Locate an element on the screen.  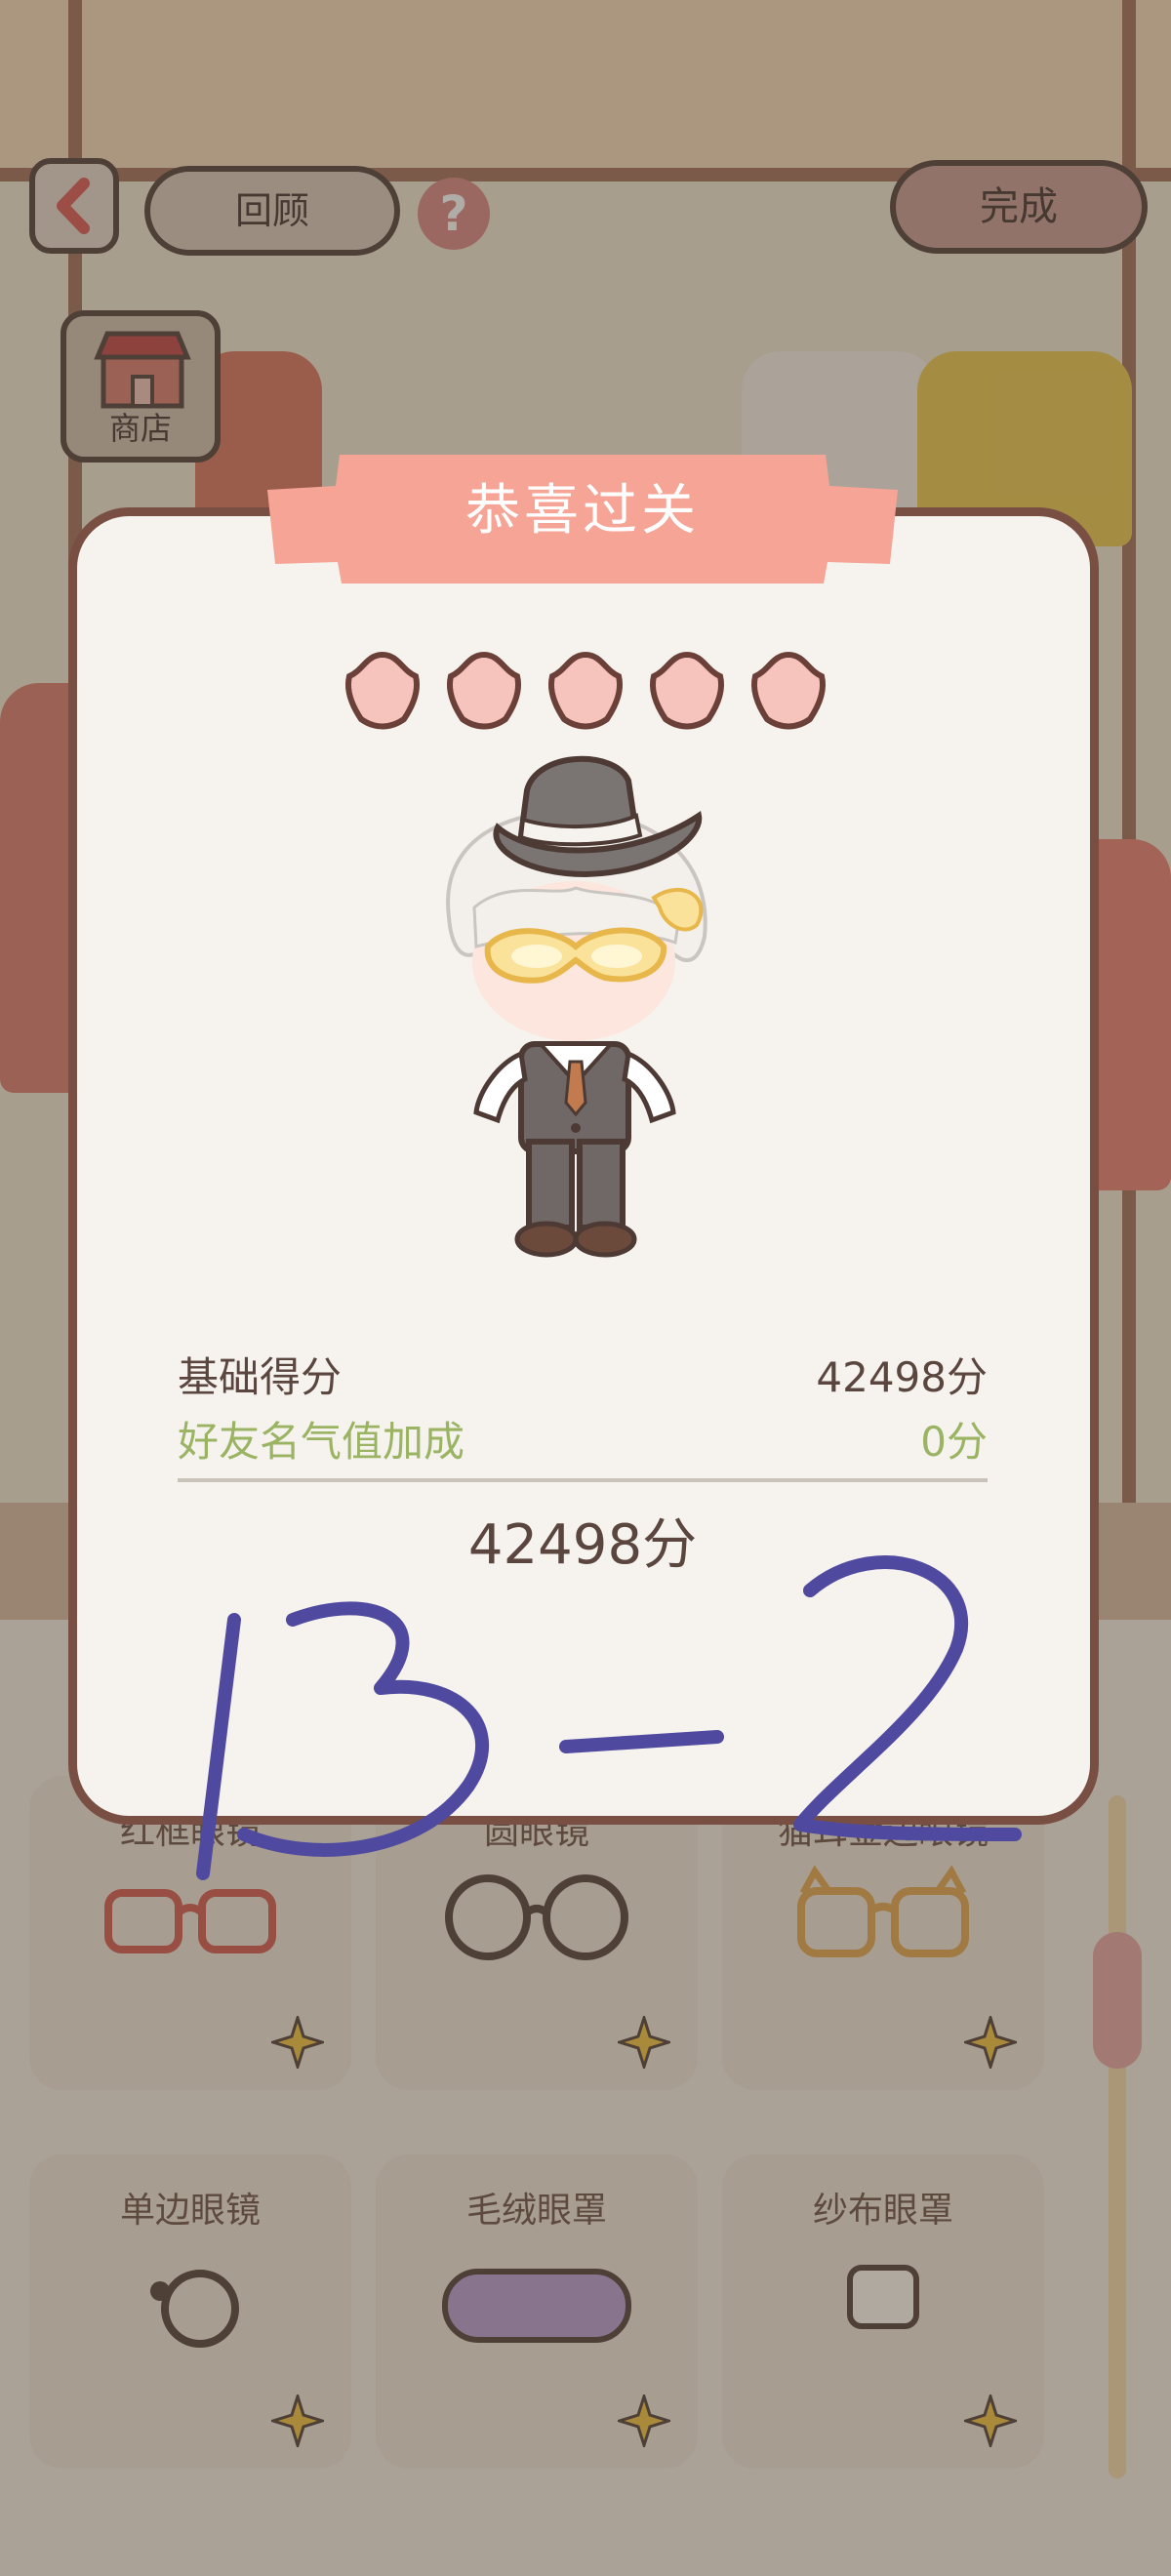
friend-bonus-value: 0分 is located at coordinates (954, 1442).